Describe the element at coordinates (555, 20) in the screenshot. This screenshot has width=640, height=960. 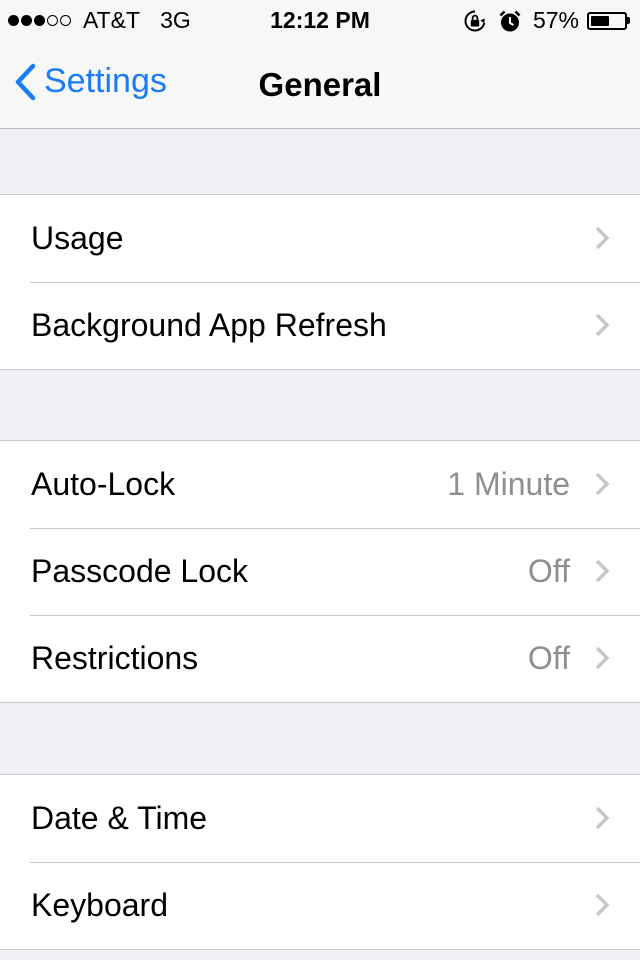
I see `battery-percent: 57%` at that location.